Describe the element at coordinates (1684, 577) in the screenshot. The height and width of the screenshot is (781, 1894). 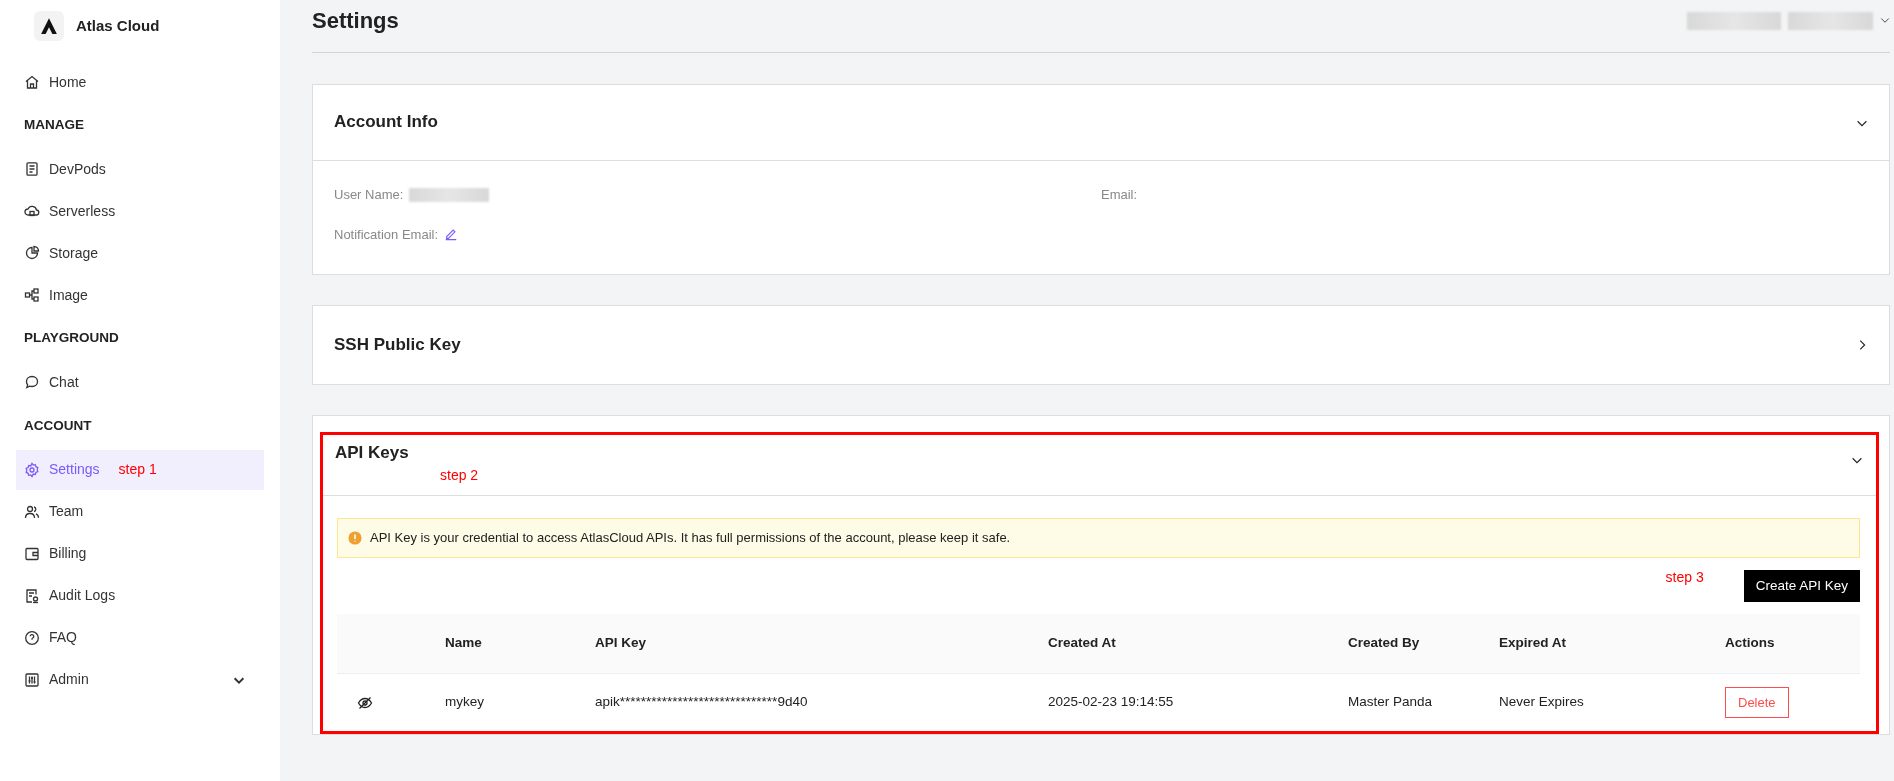
I see `annotation-text: step 3` at that location.